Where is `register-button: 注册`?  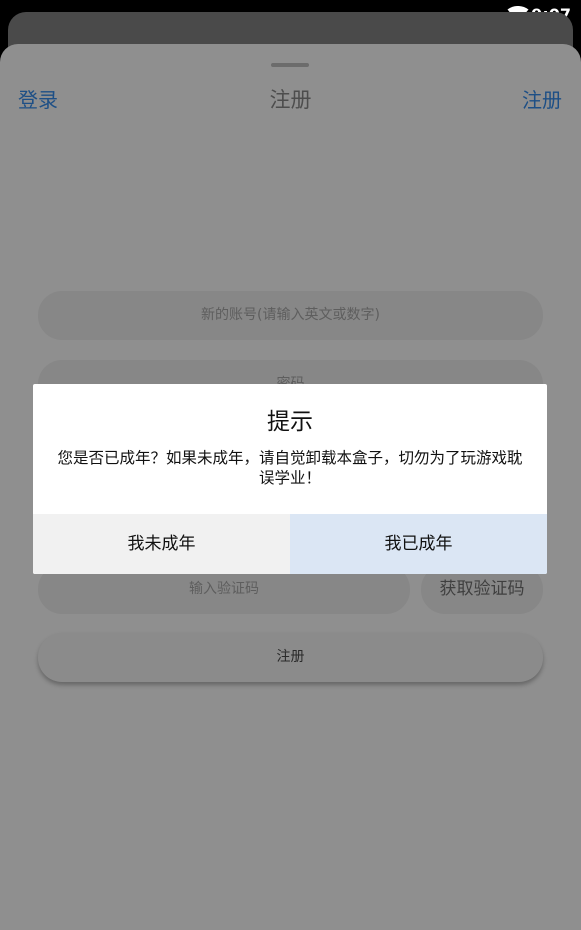
register-button: 注册 is located at coordinates (290, 657).